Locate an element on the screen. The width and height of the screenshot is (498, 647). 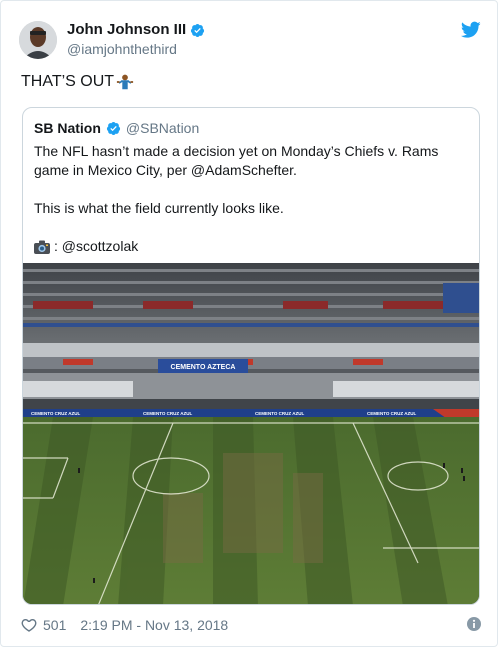
tweet-header: John Johnson III @iamjohnthethird is located at coordinates (250, 40).